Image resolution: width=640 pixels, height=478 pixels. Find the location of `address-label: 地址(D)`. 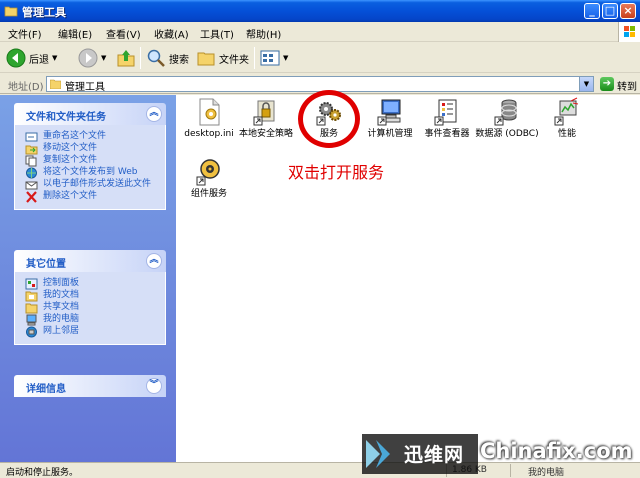

address-label: 地址(D) is located at coordinates (26, 87).